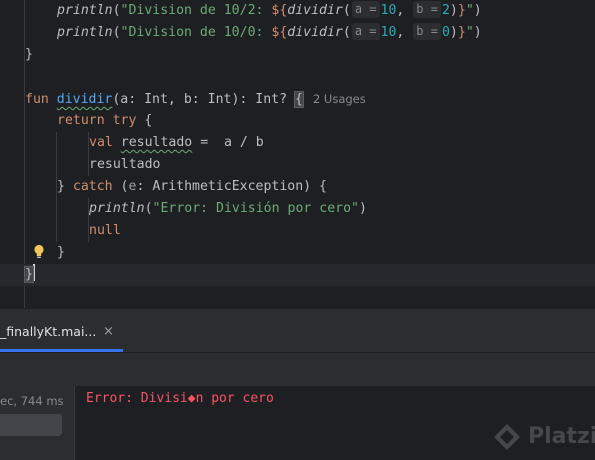  What do you see at coordinates (297, 369) in the screenshot?
I see `run-toolbar` at bounding box center [297, 369].